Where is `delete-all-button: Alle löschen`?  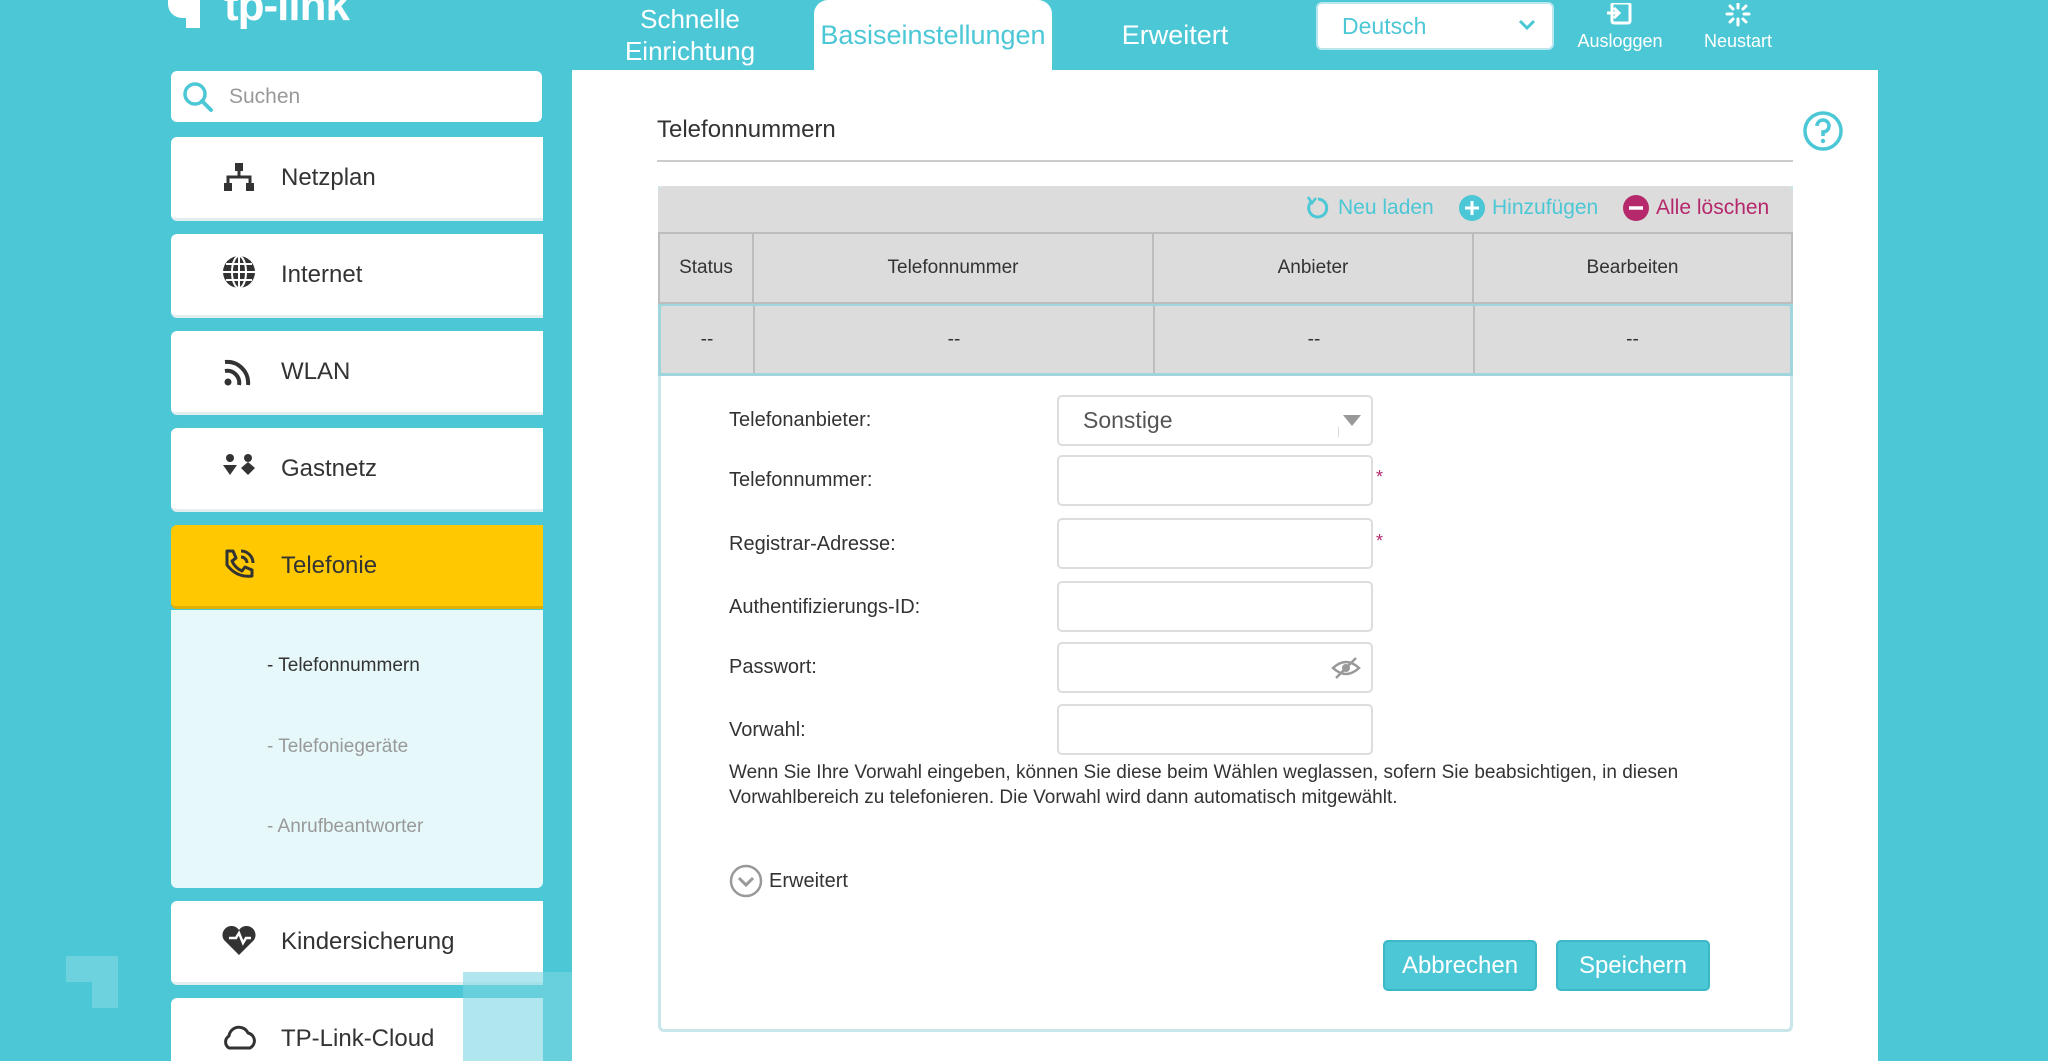 delete-all-button: Alle löschen is located at coordinates (1695, 208).